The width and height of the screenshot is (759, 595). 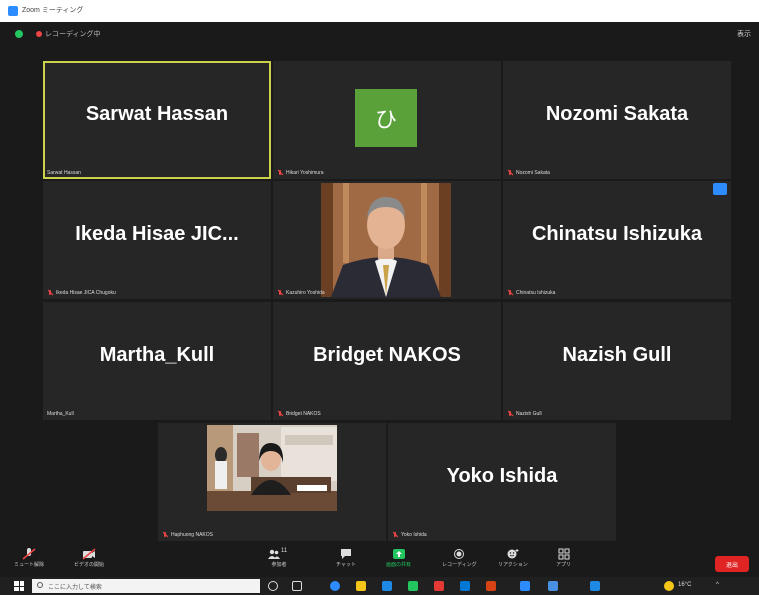 What do you see at coordinates (157, 113) in the screenshot?
I see `participant-display-name: Sarwat Hassan` at bounding box center [157, 113].